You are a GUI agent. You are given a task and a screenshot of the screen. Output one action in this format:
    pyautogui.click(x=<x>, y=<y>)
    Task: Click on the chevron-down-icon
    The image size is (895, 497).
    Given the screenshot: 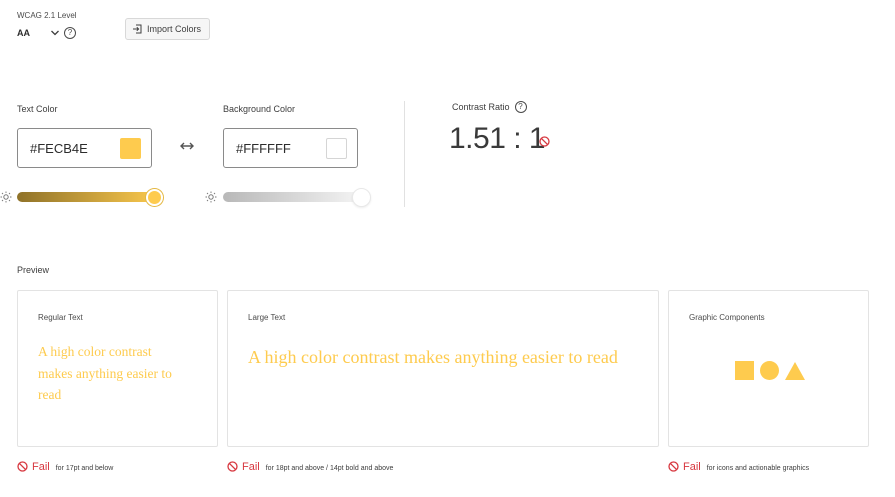 What is the action you would take?
    pyautogui.click(x=55, y=33)
    